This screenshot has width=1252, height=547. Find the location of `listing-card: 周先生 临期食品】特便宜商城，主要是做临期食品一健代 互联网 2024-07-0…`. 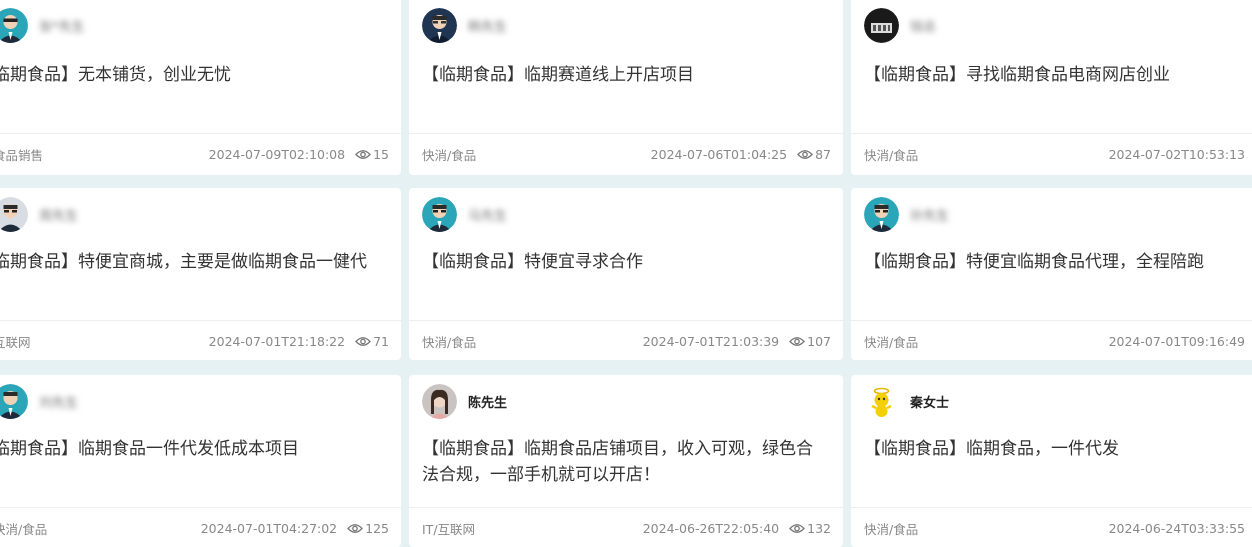

listing-card: 周先生 临期食品】特便宜商城，主要是做临期食品一健代 互联网 2024-07-0… is located at coordinates (200, 274).